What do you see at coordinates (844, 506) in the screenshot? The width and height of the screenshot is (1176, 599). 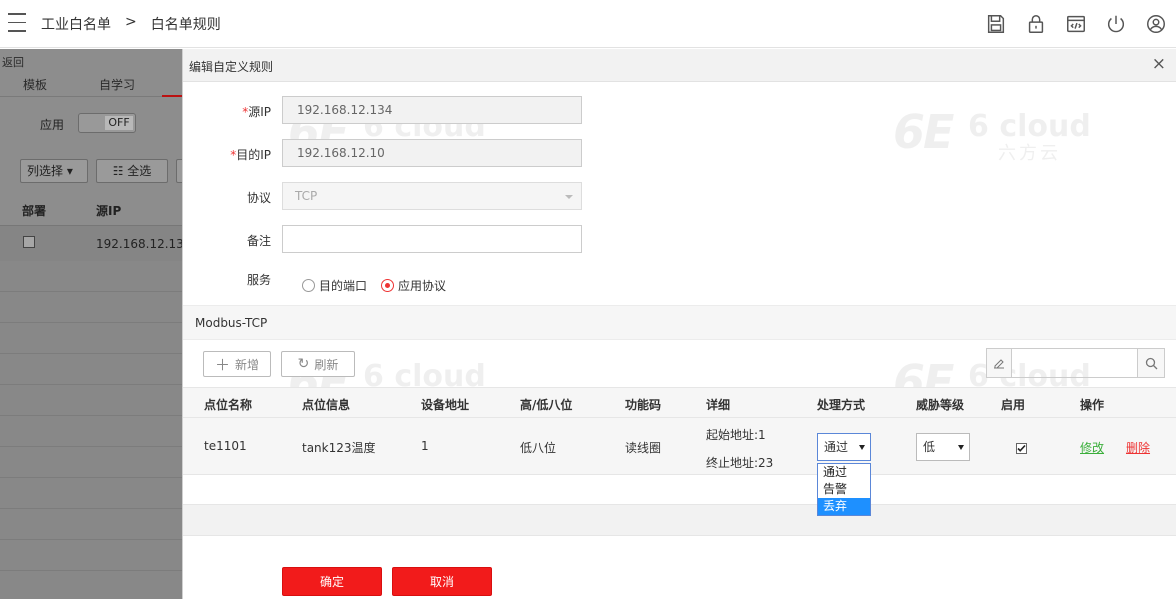 I see `option-discard: 丢弃` at bounding box center [844, 506].